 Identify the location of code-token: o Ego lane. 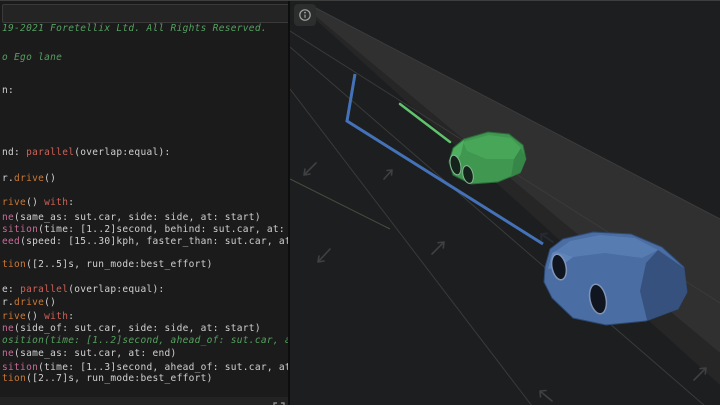
(32, 57).